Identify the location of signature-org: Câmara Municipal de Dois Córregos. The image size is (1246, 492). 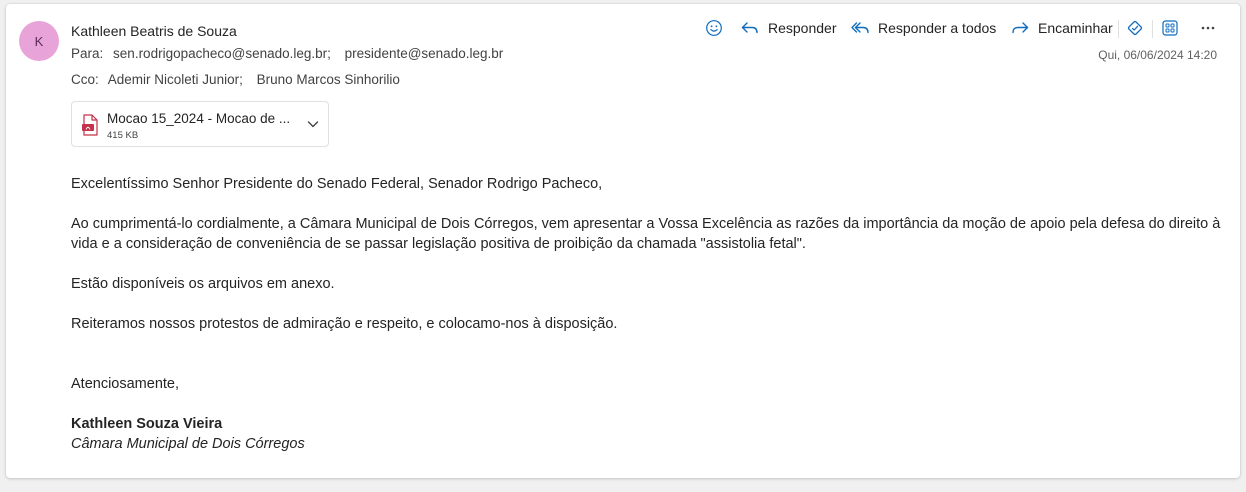
(188, 444).